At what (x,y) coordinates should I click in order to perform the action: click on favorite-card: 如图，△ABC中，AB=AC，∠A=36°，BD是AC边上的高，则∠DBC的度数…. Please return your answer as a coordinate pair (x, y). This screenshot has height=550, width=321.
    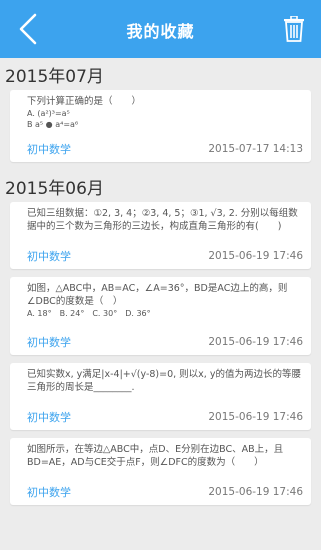
    Looking at the image, I should click on (160, 316).